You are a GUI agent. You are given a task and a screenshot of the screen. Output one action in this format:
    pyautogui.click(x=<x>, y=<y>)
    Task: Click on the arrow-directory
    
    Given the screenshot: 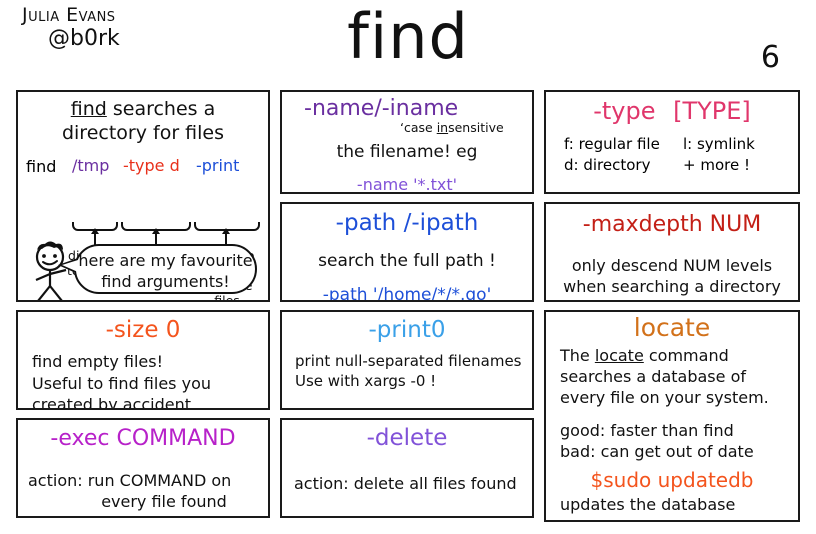 What is the action you would take?
    pyautogui.click(x=95, y=236)
    